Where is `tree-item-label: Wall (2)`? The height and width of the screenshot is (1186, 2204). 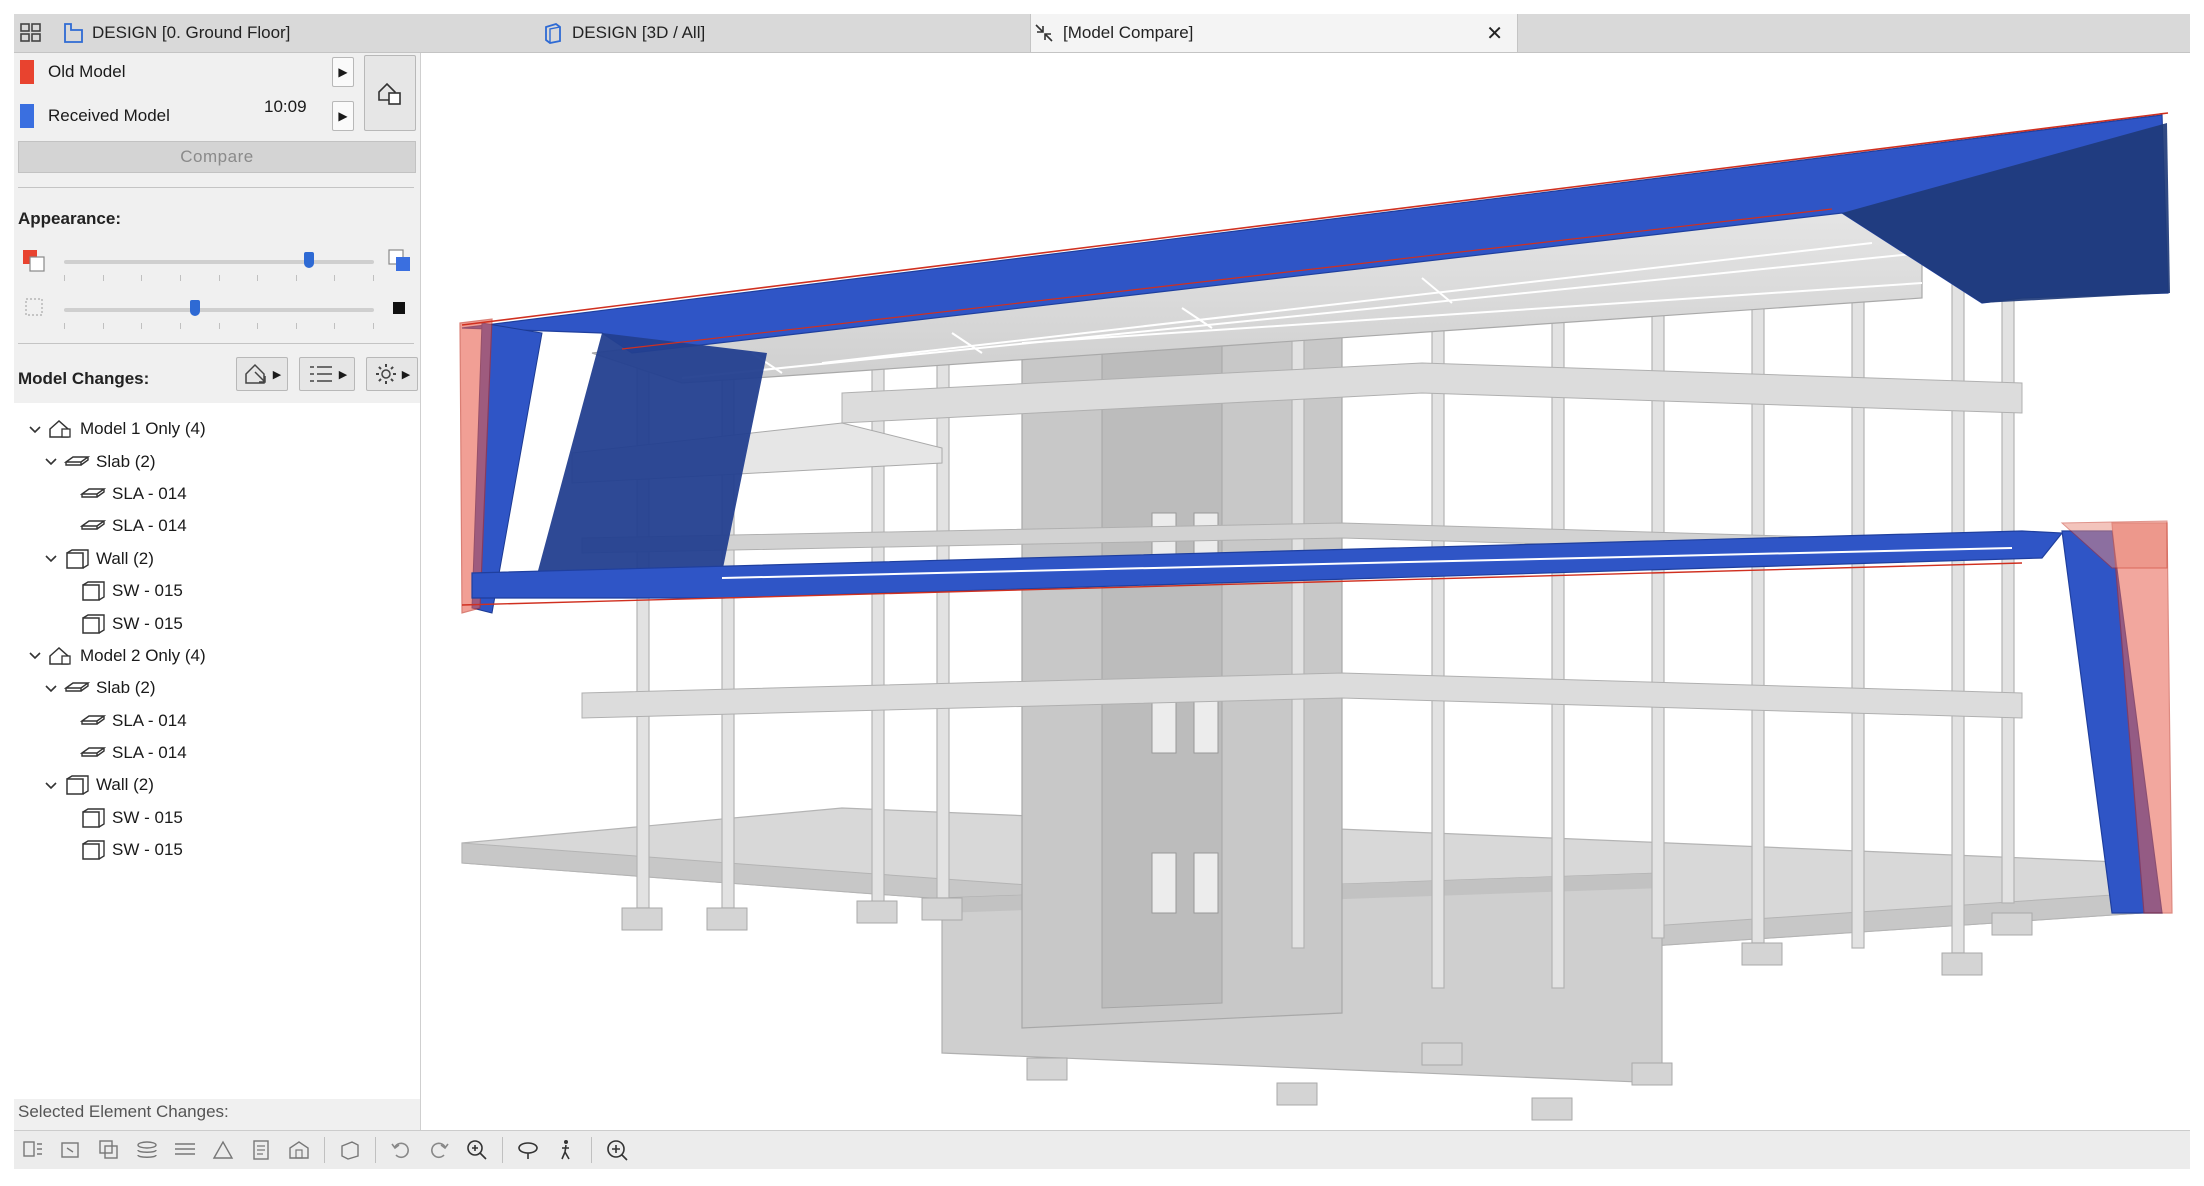 tree-item-label: Wall (2) is located at coordinates (125, 785).